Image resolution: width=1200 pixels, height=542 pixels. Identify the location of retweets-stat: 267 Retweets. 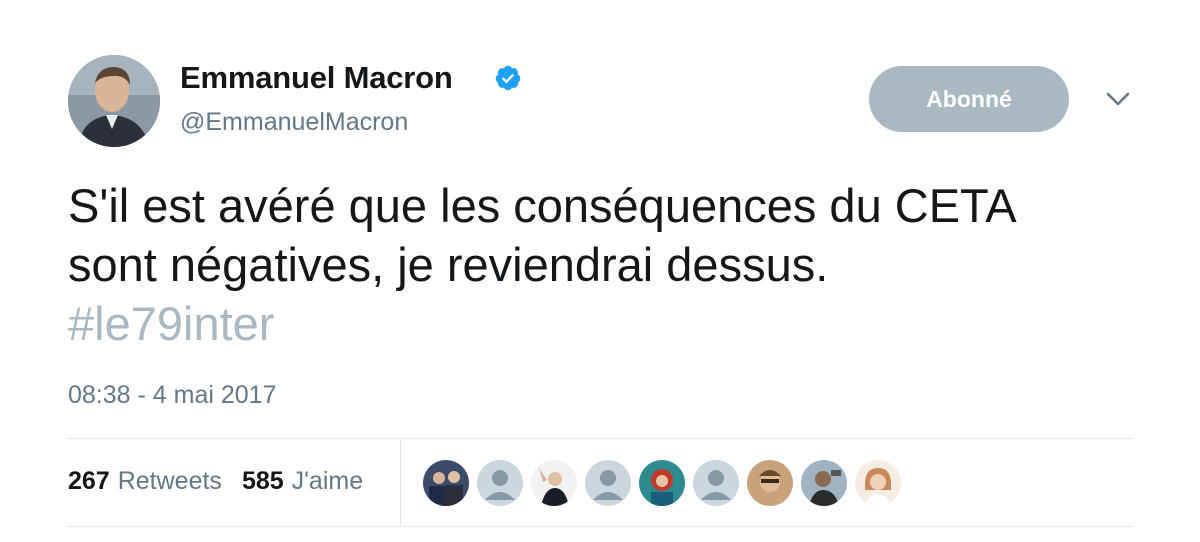
(145, 481).